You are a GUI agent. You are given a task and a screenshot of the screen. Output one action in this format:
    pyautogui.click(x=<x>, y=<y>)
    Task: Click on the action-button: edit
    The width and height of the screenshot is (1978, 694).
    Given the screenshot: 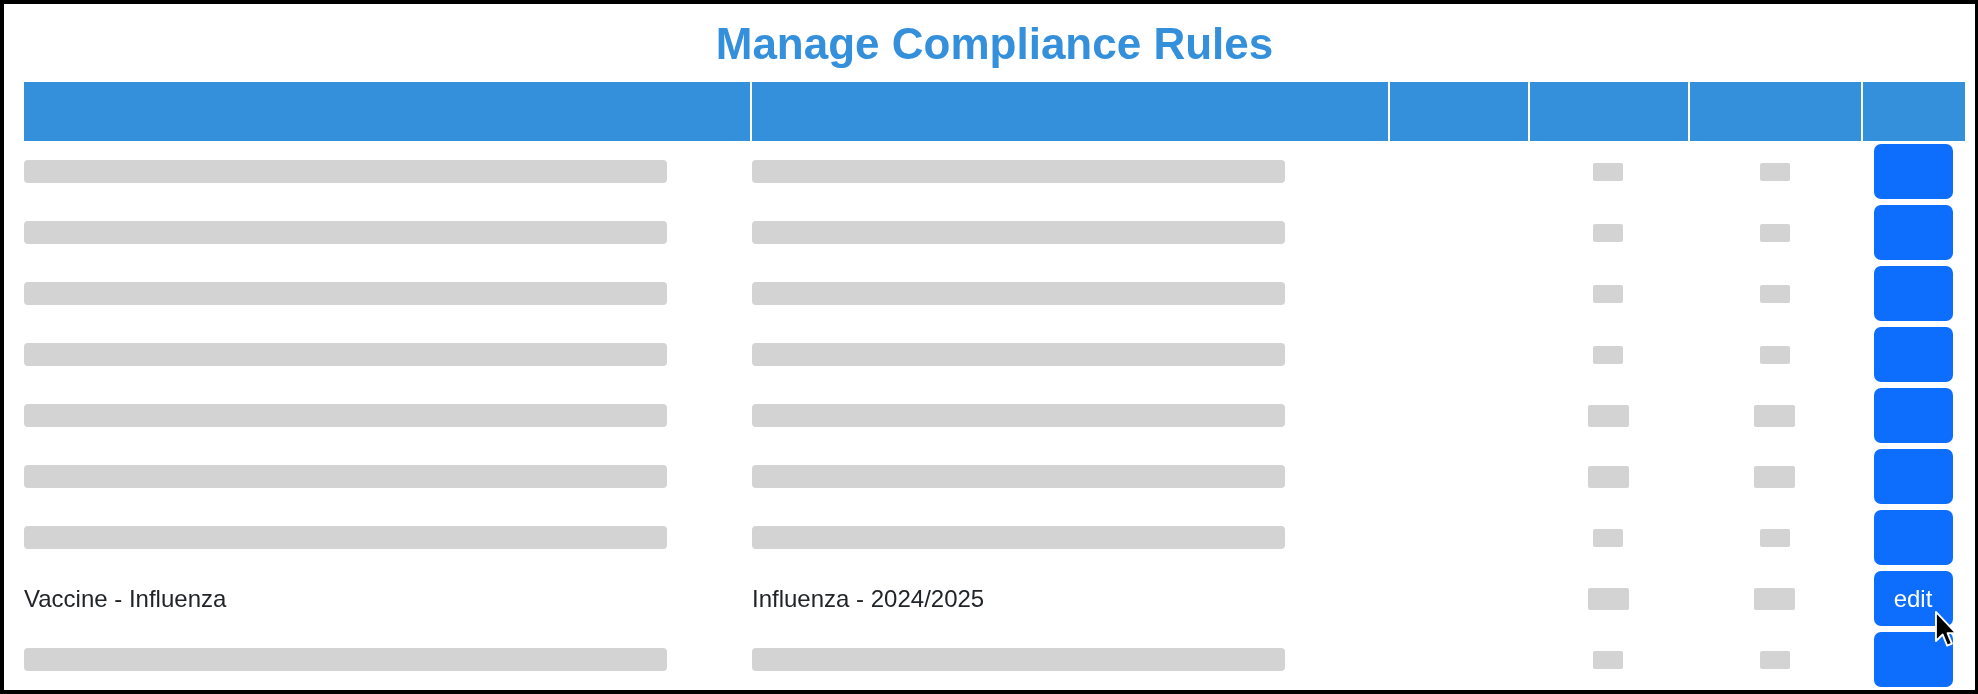 What is the action you would take?
    pyautogui.click(x=1913, y=598)
    